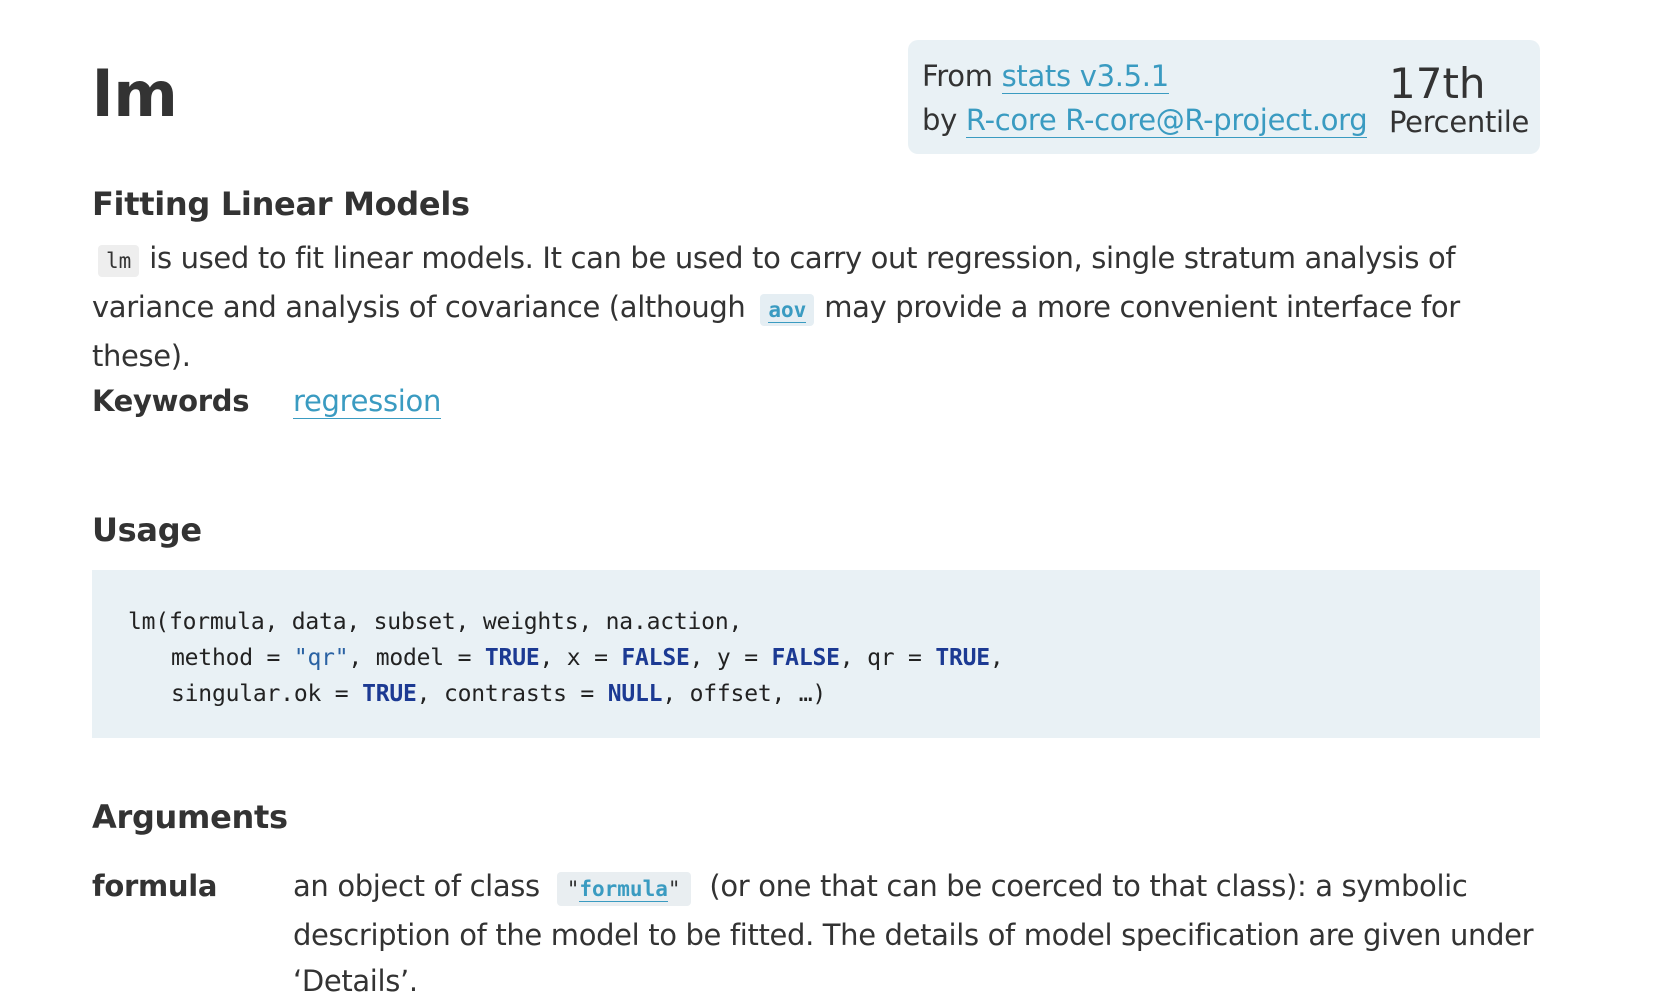 The image size is (1668, 1000). I want to click on code-text: , y =, so click(730, 658).